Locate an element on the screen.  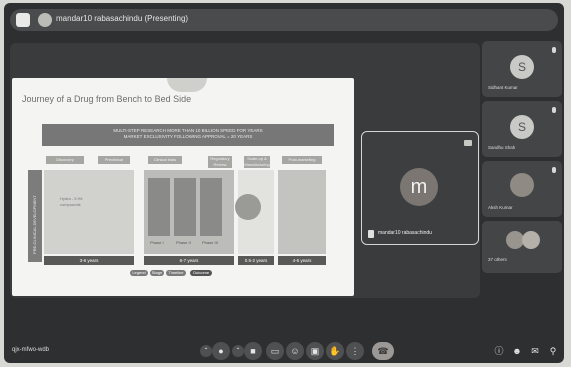
approval-circle is located at coordinates (248, 207).